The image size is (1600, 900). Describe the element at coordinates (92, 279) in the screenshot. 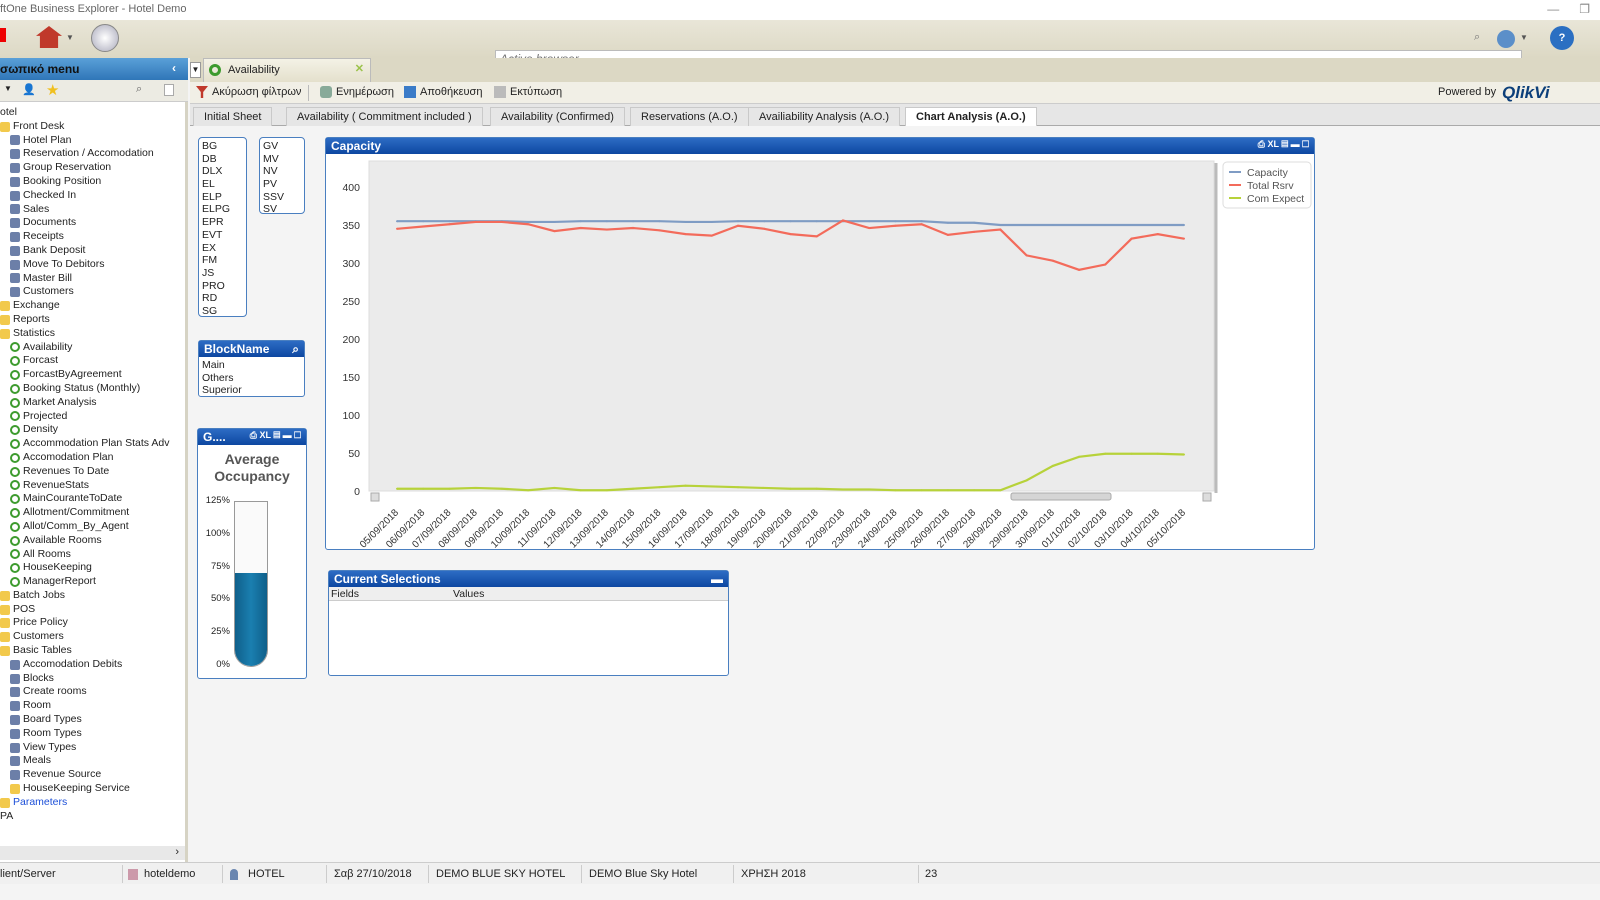

I see `sidebar-item: Master Bill` at that location.